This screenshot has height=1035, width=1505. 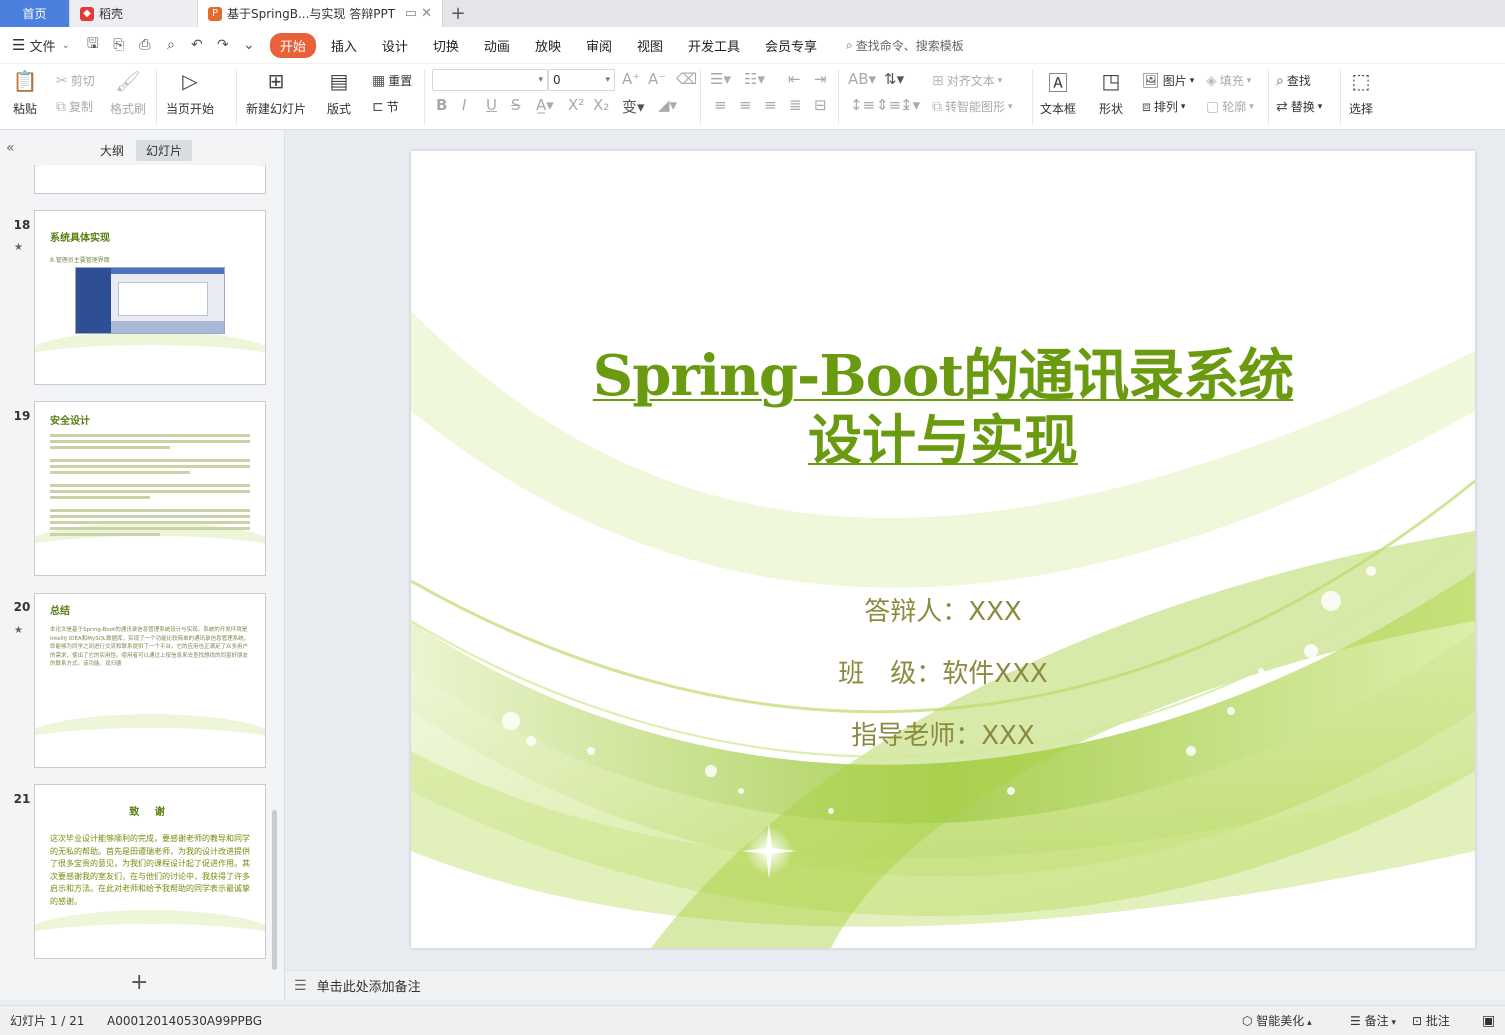 I want to click on font-color-icon: A̲▾, so click(x=545, y=105).